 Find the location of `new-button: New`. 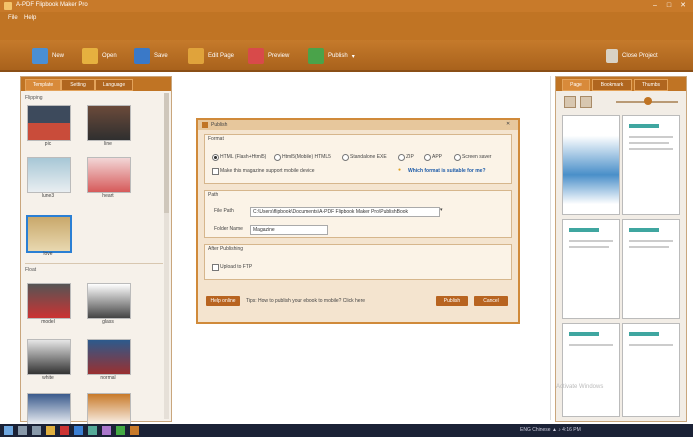

new-button: New is located at coordinates (48, 56).